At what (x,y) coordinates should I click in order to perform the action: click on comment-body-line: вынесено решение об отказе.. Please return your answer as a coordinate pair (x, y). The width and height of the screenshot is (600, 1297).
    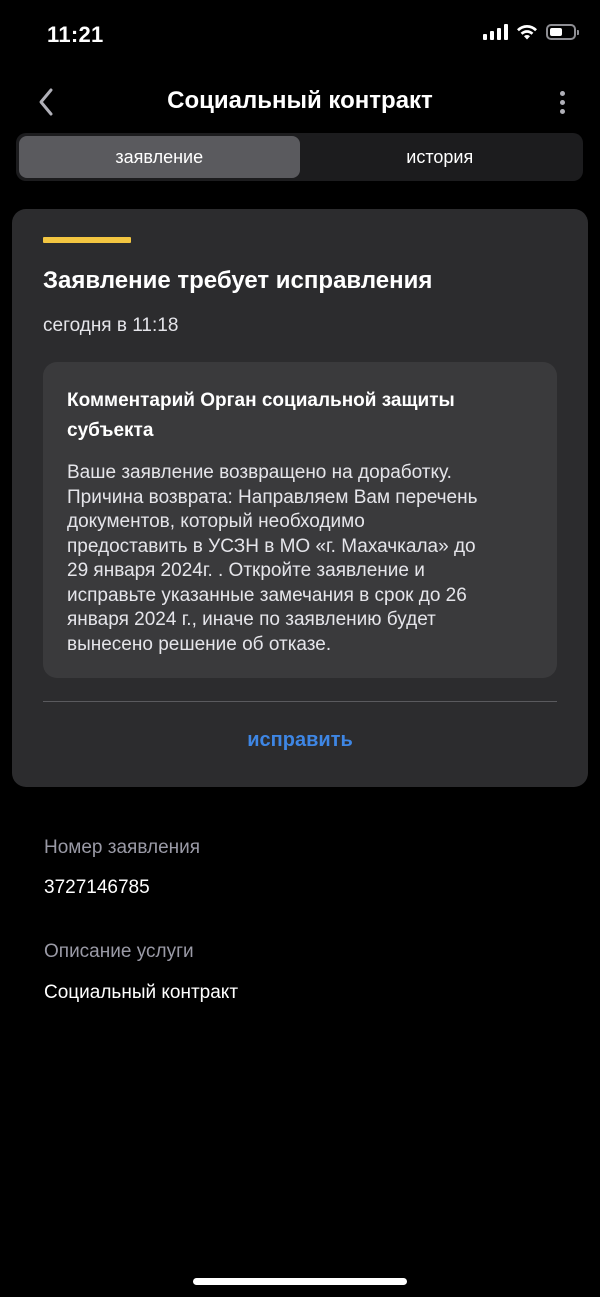
    Looking at the image, I should click on (199, 644).